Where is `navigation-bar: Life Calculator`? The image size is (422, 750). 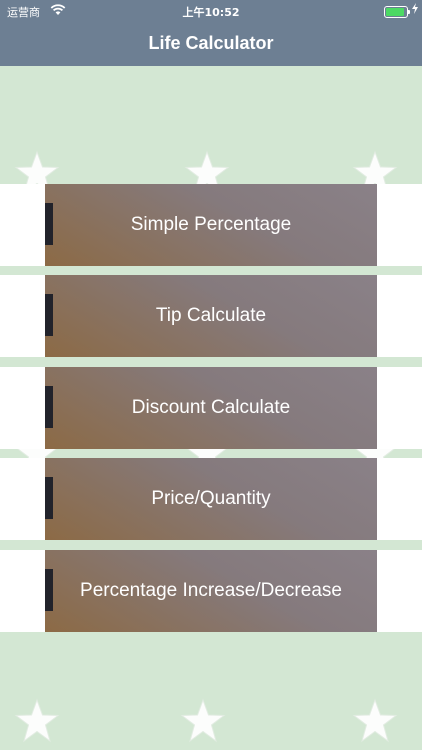
navigation-bar: Life Calculator is located at coordinates (211, 44).